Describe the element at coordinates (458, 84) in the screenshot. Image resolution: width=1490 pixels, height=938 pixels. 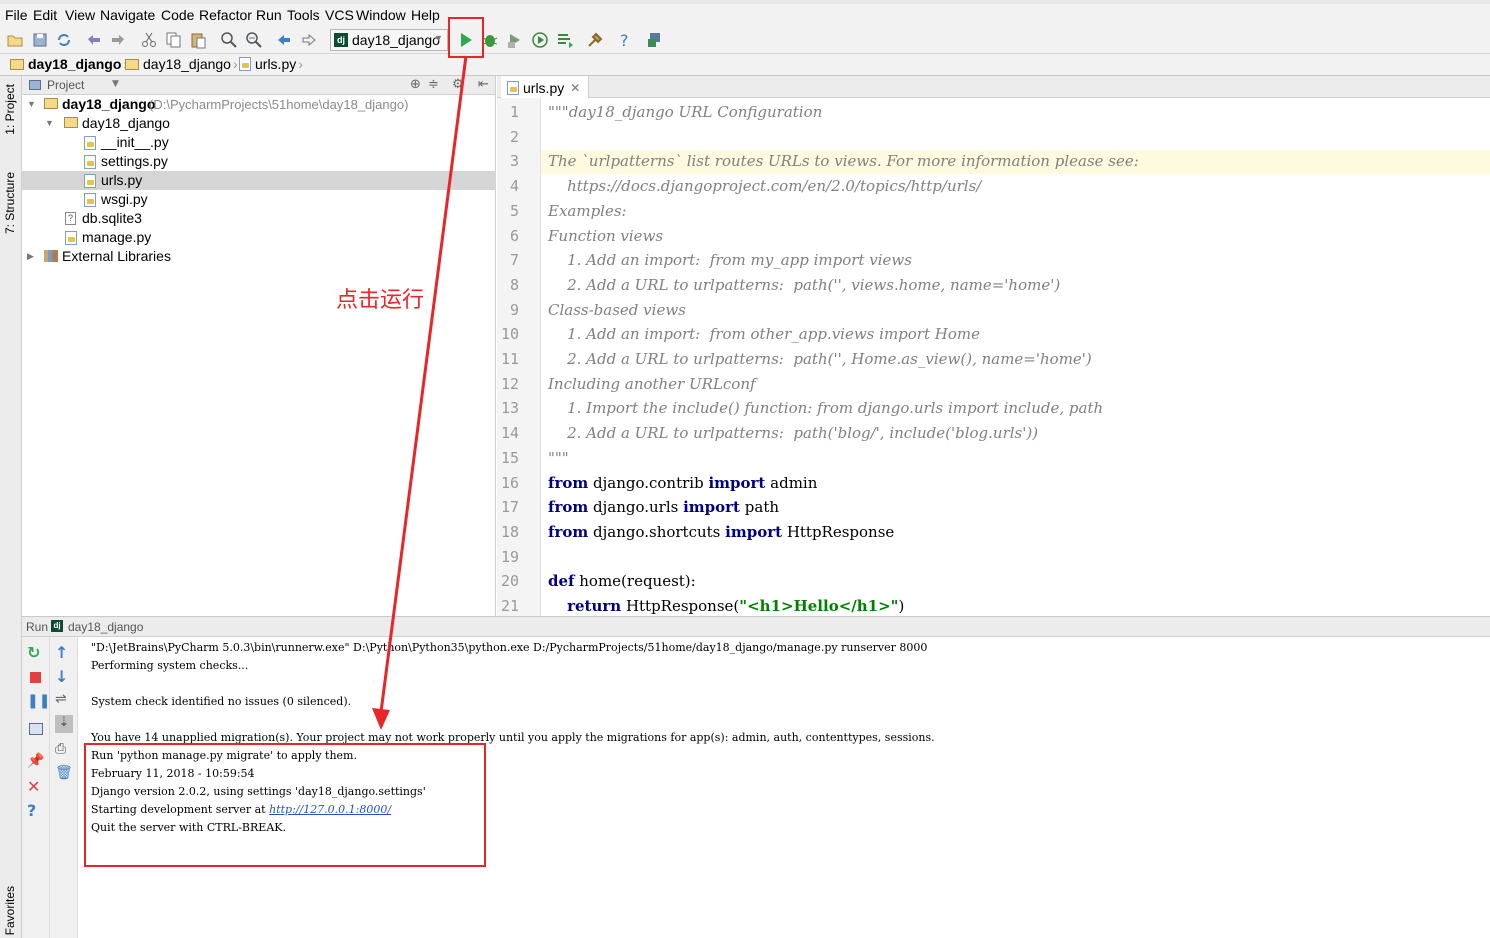
I see `gear-icon: ⚙` at that location.